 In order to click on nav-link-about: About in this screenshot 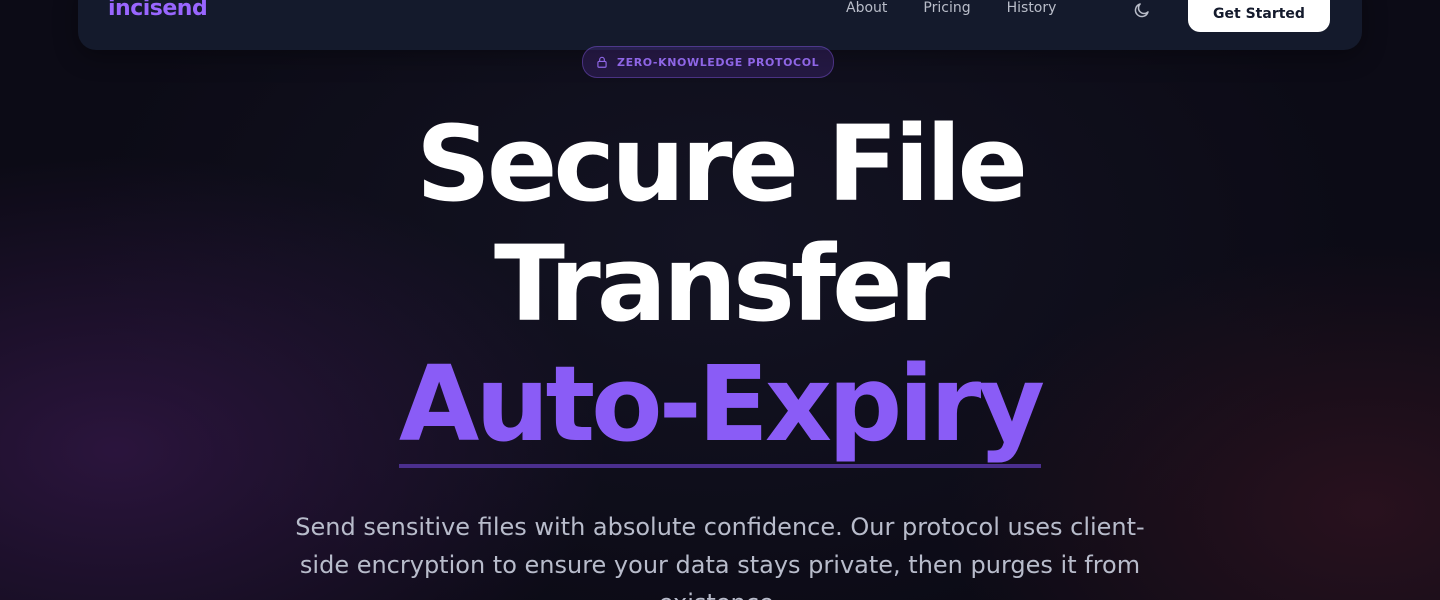, I will do `click(866, 8)`.